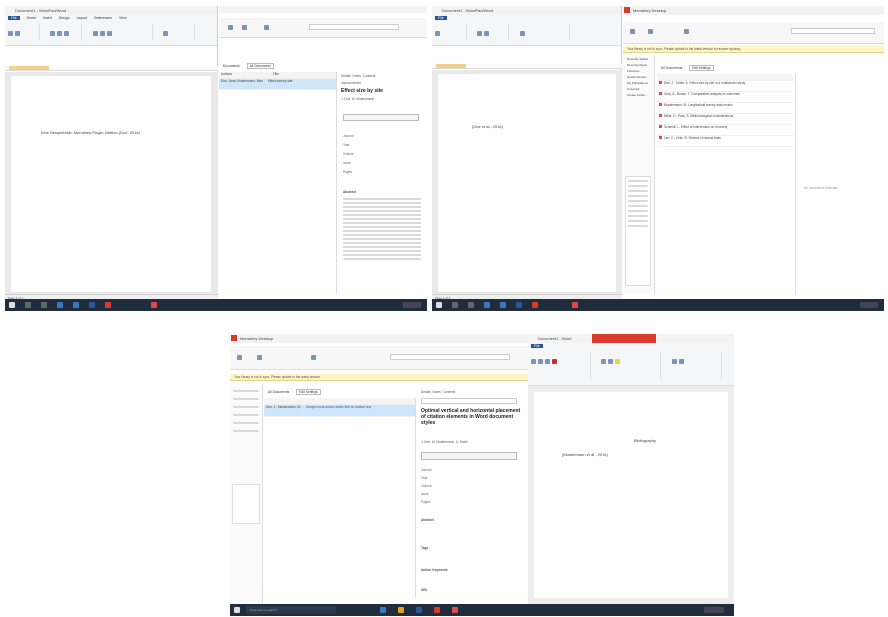 The height and width of the screenshot is (617, 888). Describe the element at coordinates (357, 76) in the screenshot. I see `tab-notes: Notes` at that location.